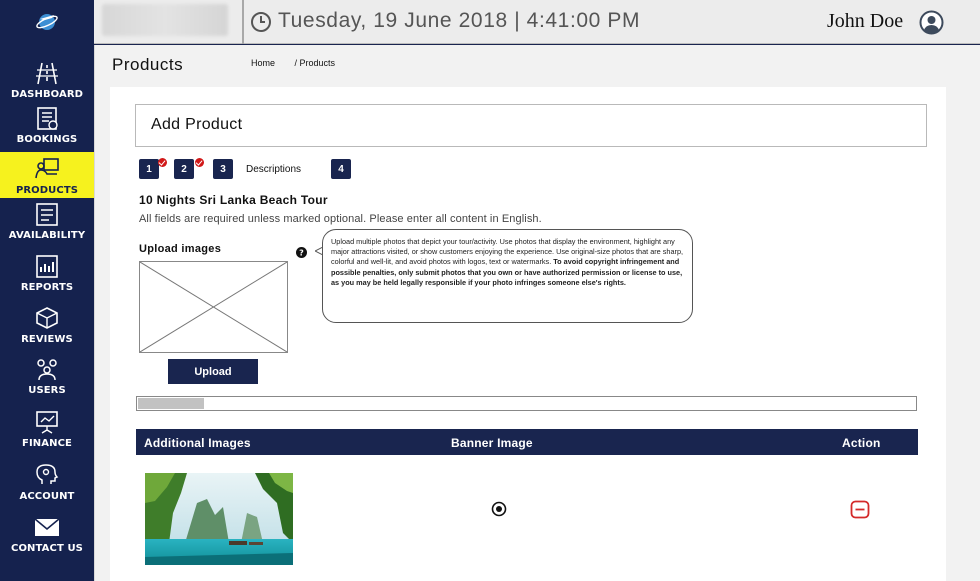 This screenshot has height=581, width=980. I want to click on sidebar-item-bookings: BOOKINGS, so click(47, 124).